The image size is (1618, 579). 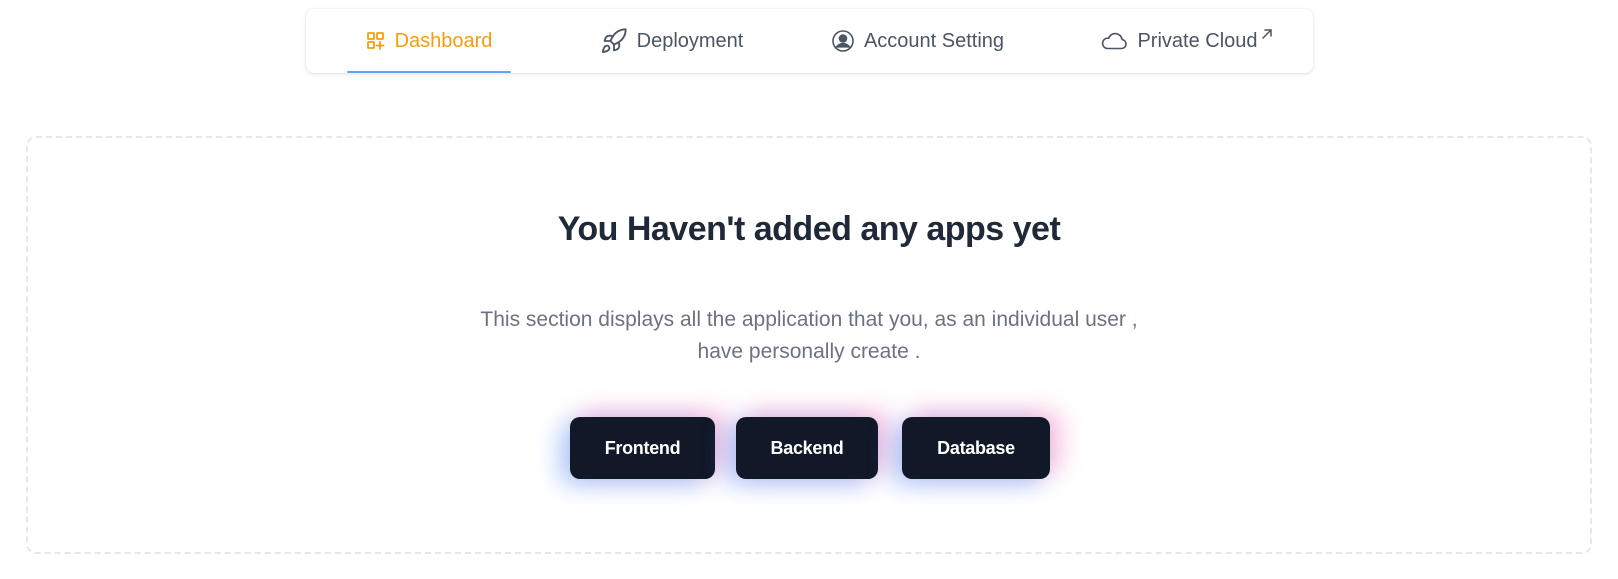 I want to click on tab-account-setting: Account Setting, so click(x=917, y=41).